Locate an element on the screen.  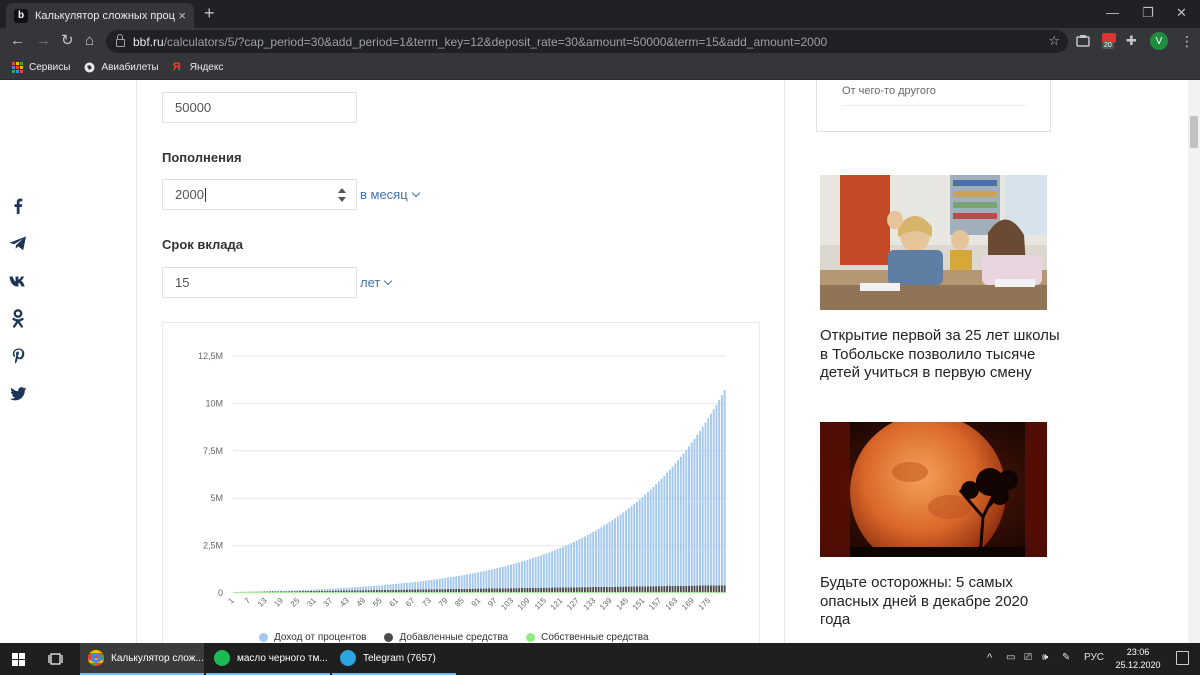
home-icon: ⌂ is located at coordinates (89, 41).